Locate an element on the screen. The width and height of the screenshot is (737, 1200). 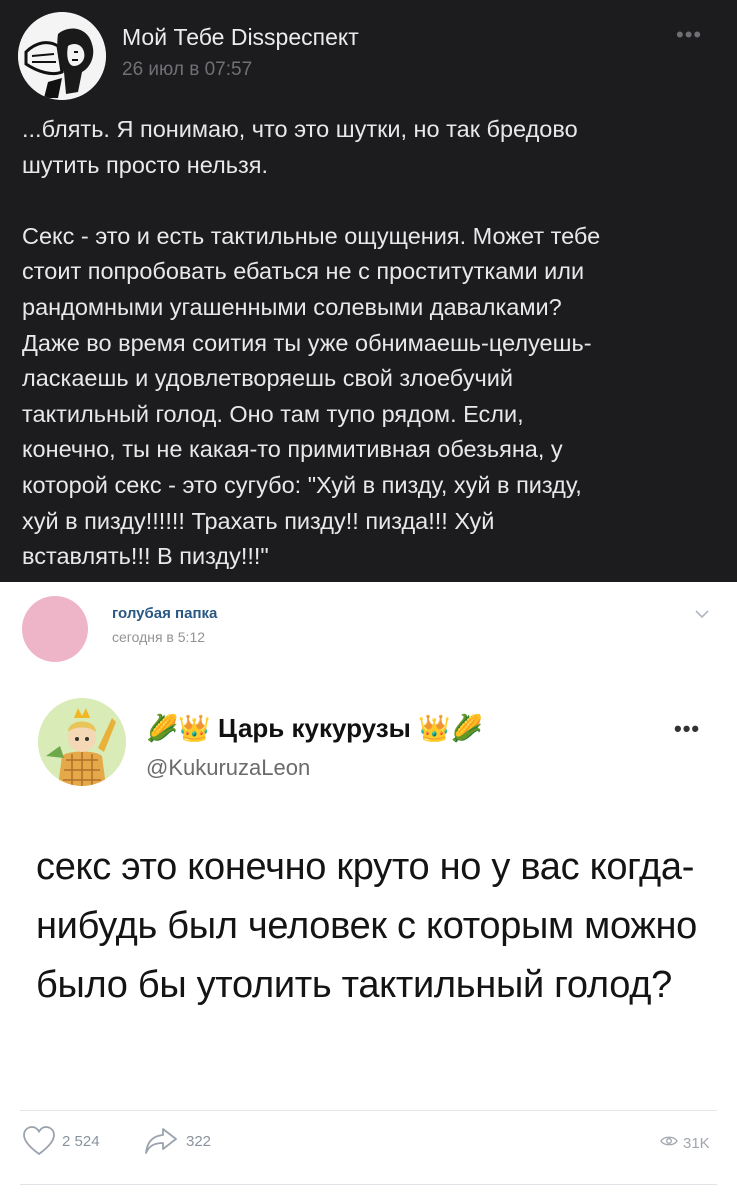
bottom-divider is located at coordinates (368, 1184).